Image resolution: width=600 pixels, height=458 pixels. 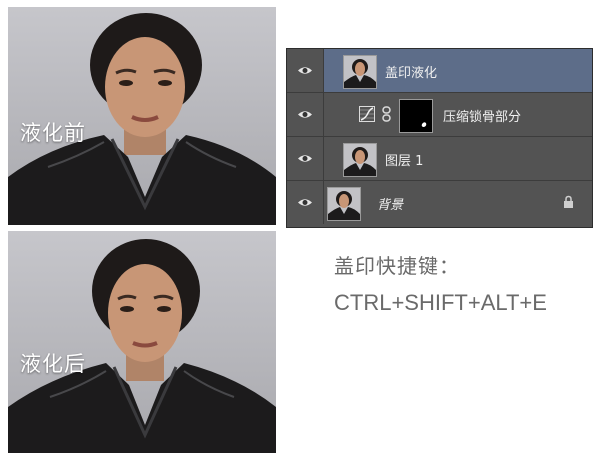 What do you see at coordinates (439, 115) in the screenshot?
I see `layer-row-adjustment: 压缩锁骨部分` at bounding box center [439, 115].